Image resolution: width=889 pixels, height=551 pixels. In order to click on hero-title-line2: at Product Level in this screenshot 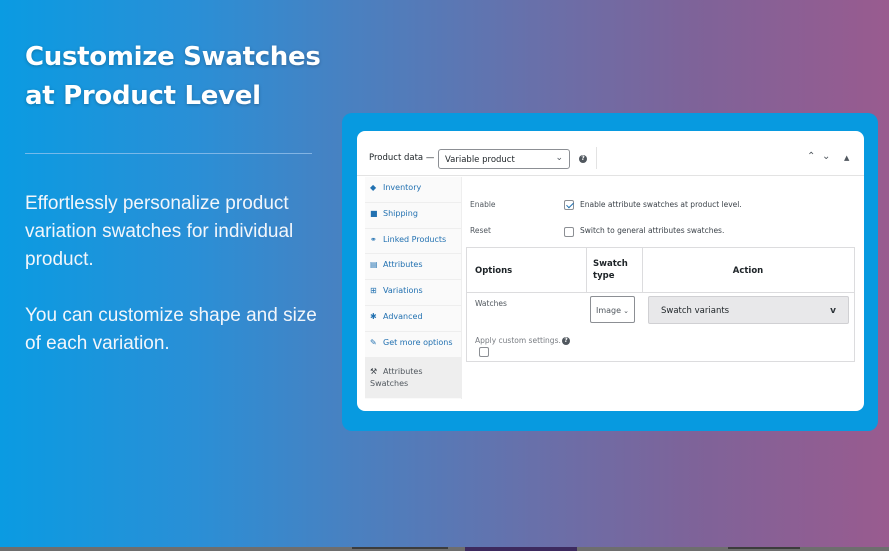, I will do `click(143, 96)`.